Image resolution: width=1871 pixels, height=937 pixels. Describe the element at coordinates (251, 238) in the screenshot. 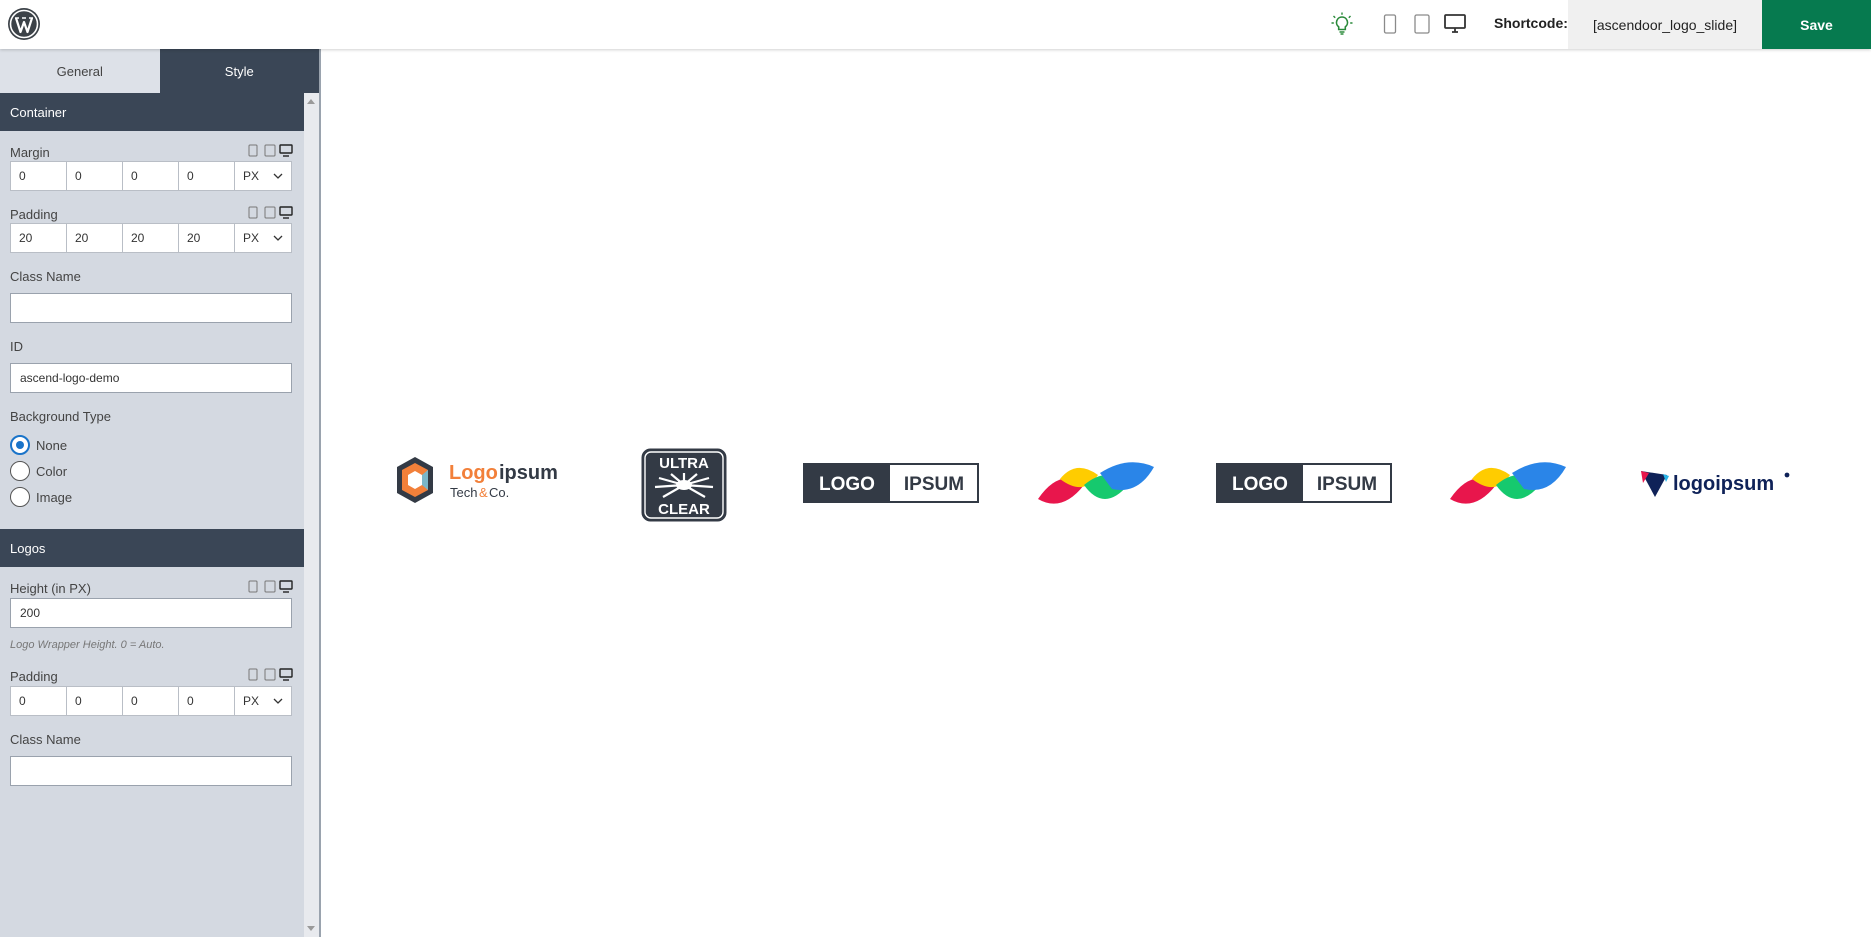

I see `padding-unit-value: PX` at that location.